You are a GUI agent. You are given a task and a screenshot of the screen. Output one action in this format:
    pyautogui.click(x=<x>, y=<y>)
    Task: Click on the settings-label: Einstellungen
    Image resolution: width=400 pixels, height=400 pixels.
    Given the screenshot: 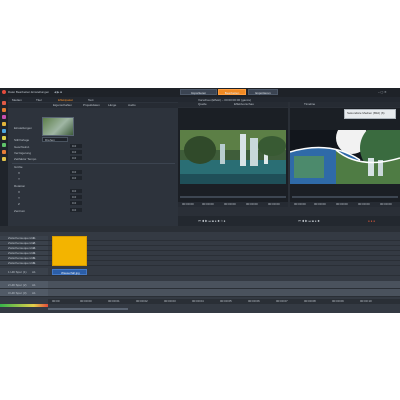 What is the action you would take?
    pyautogui.click(x=23, y=128)
    